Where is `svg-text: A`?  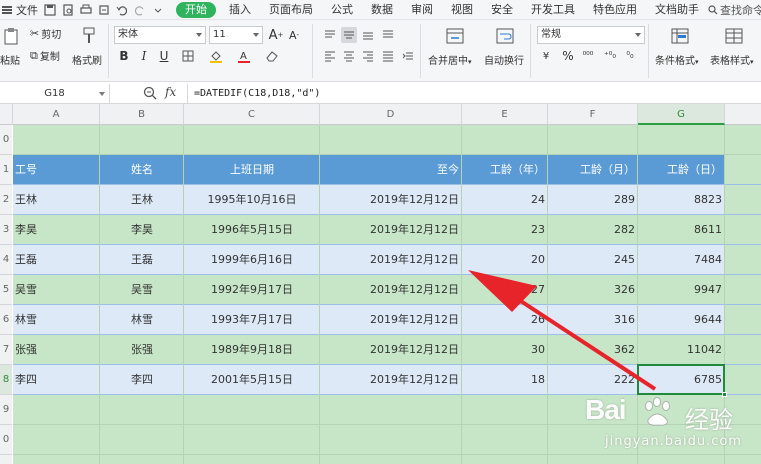
svg-text: A is located at coordinates (243, 56).